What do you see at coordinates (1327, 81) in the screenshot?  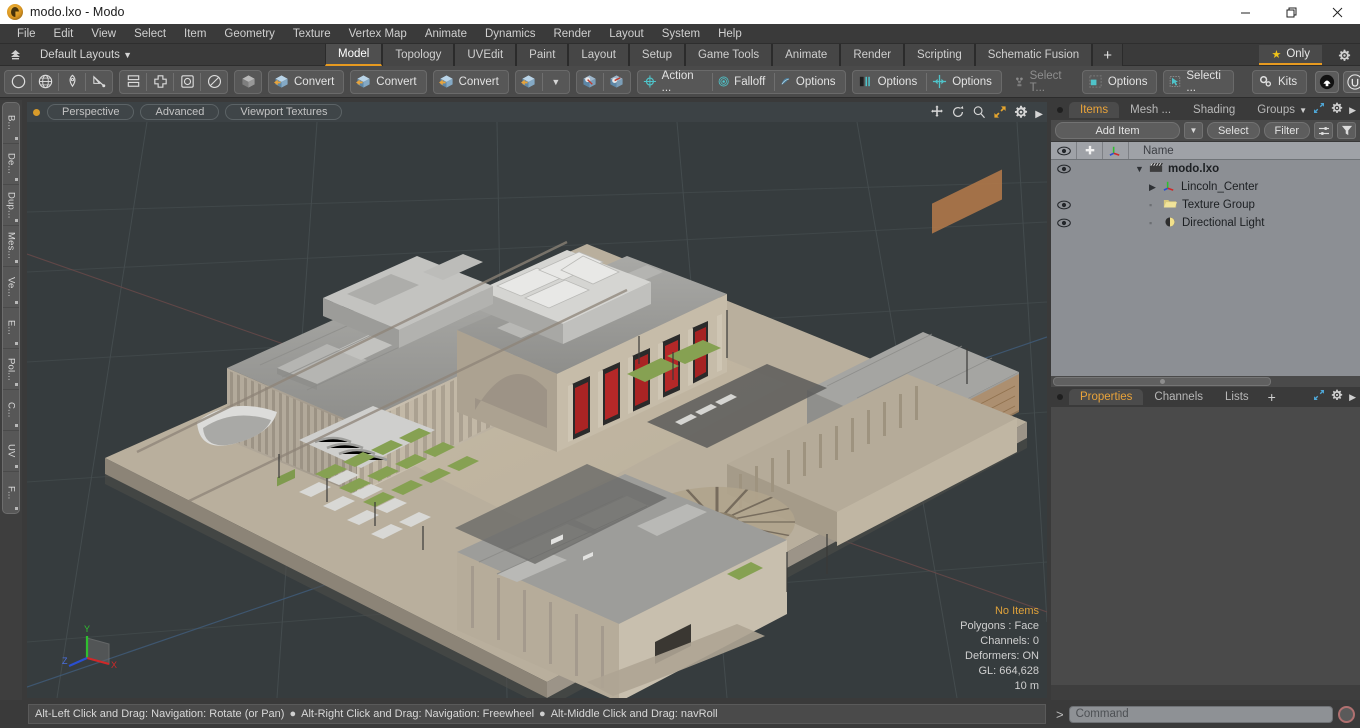 I see `modo-badge-icon` at bounding box center [1327, 81].